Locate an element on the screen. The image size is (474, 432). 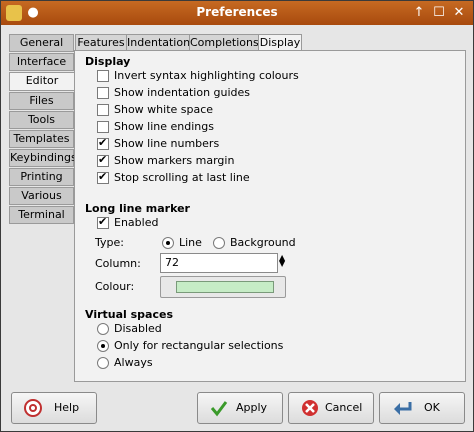
column-spinner-icon: ▲ ▼ is located at coordinates (282, 261).